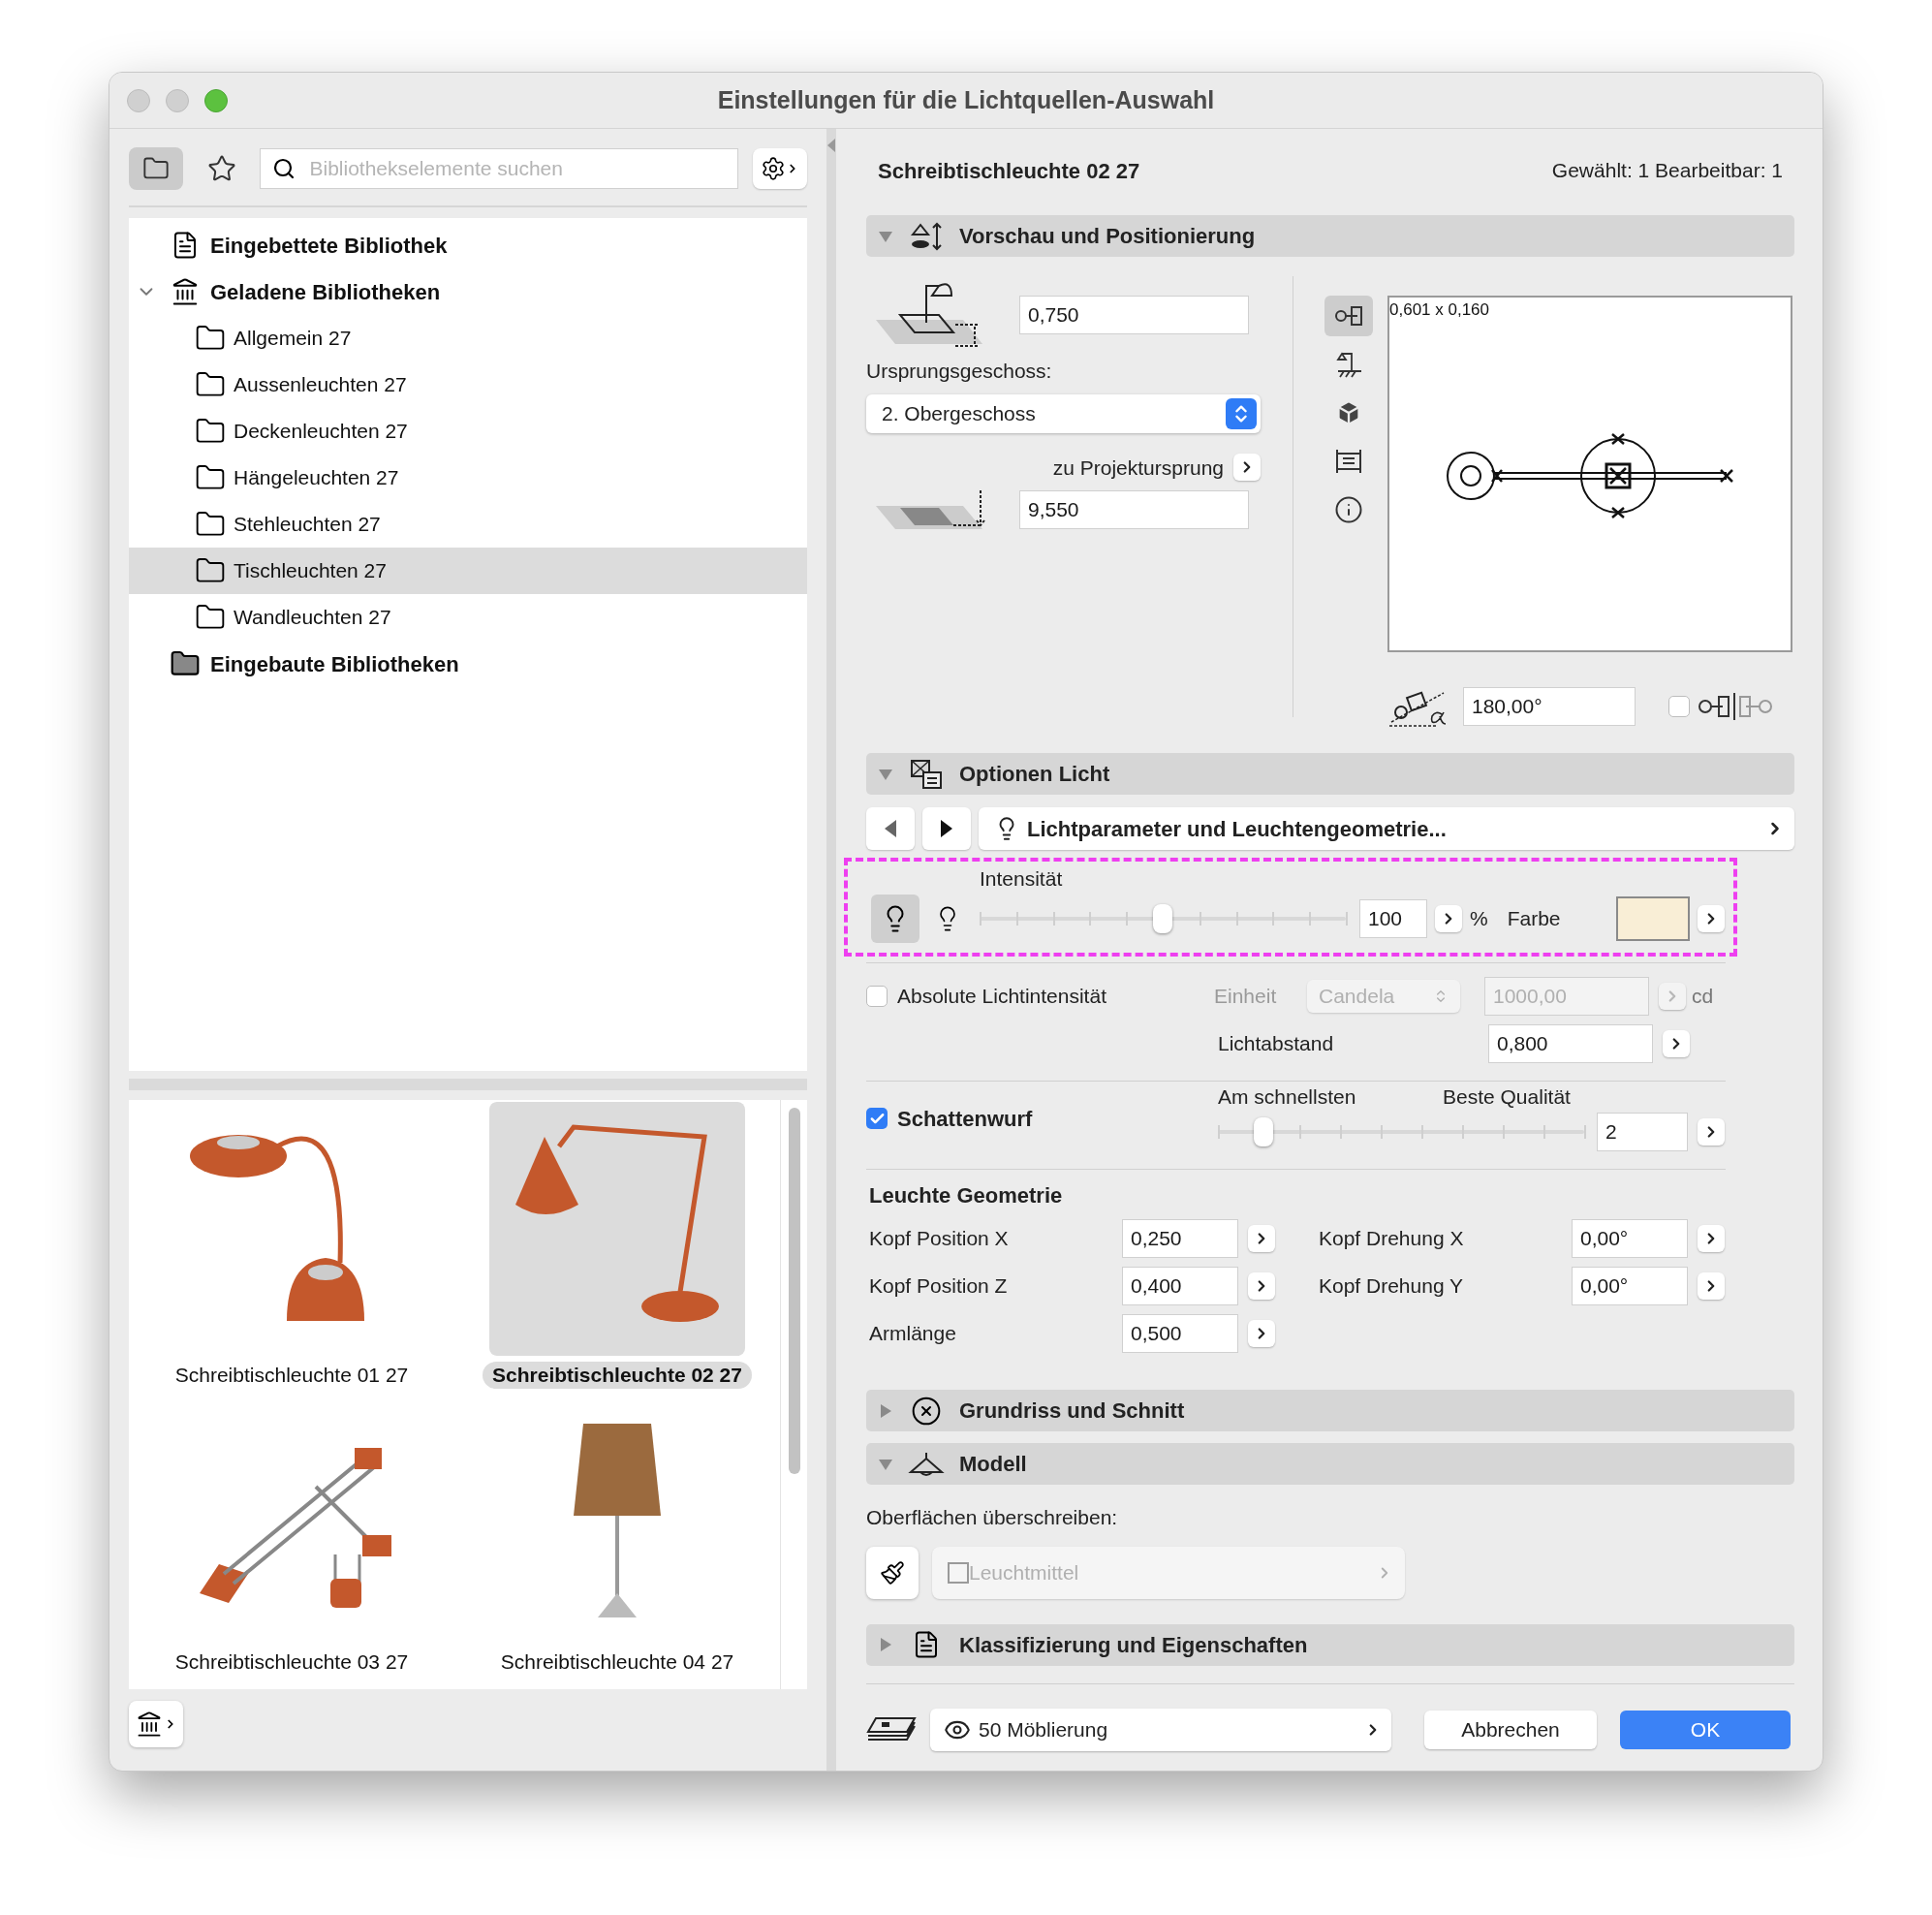 The image size is (1932, 1915). I want to click on tree-item-label: Tischleuchten 27, so click(310, 571).